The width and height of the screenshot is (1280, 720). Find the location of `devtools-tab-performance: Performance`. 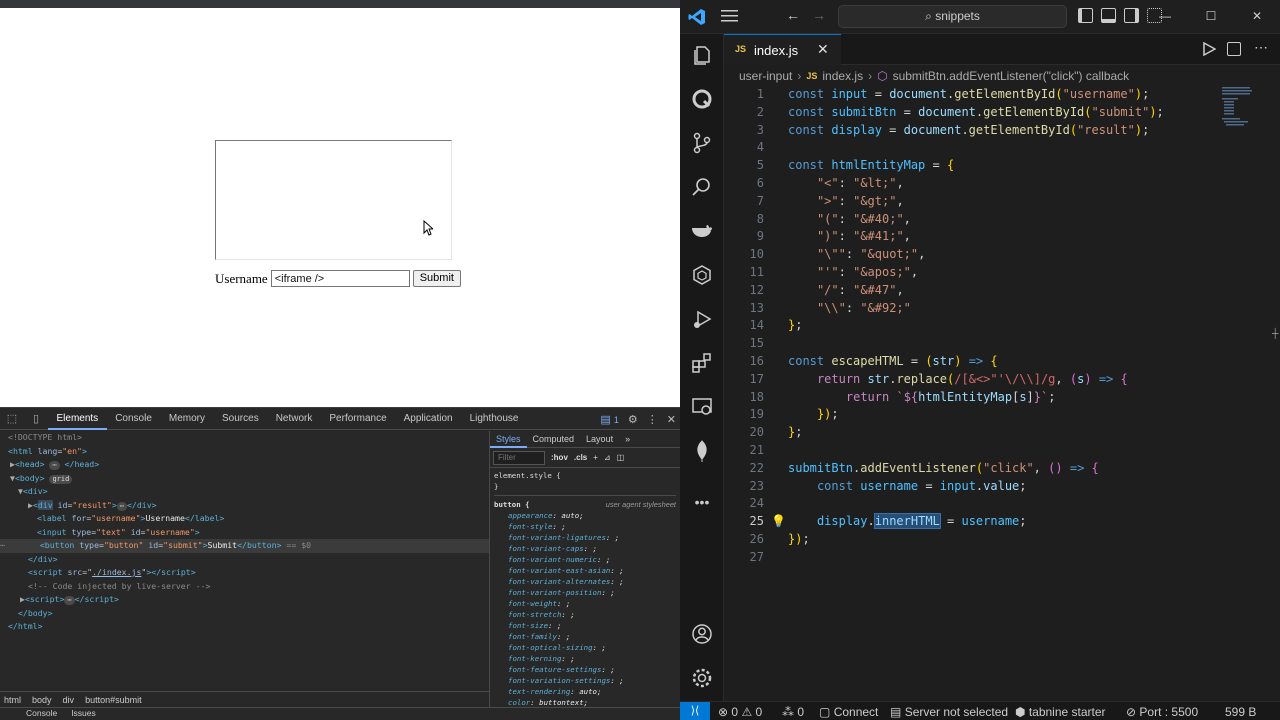

devtools-tab-performance: Performance is located at coordinates (358, 419).